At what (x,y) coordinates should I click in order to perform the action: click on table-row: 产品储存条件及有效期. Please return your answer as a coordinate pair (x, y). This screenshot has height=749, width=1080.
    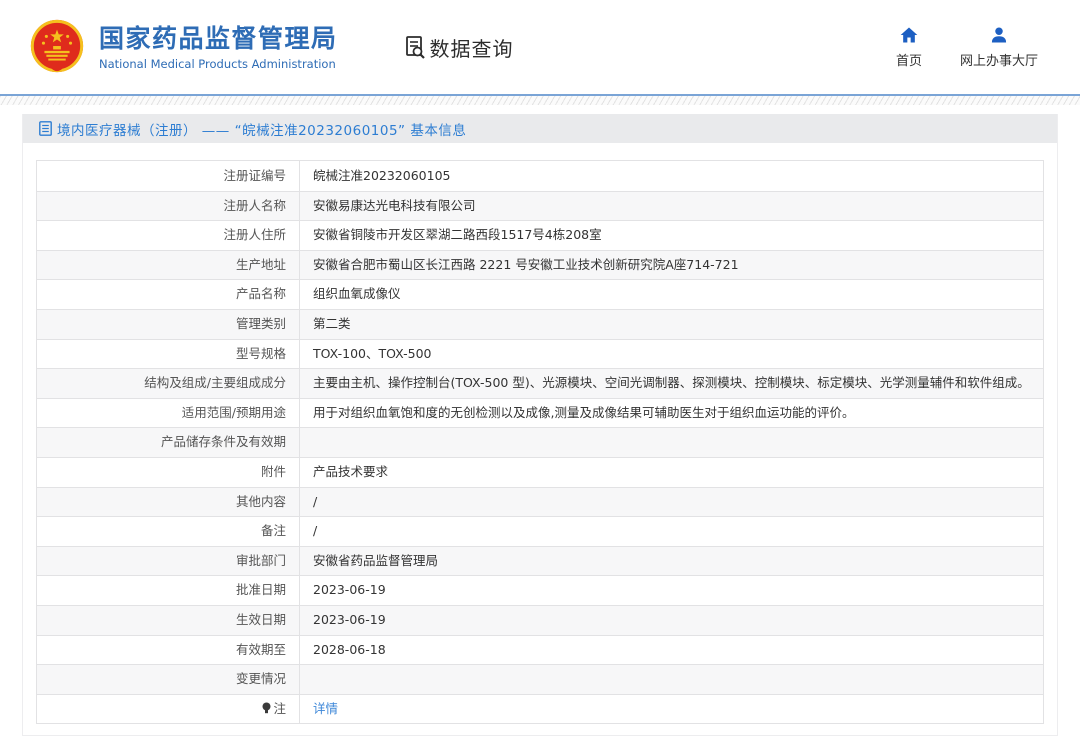
    Looking at the image, I should click on (540, 442).